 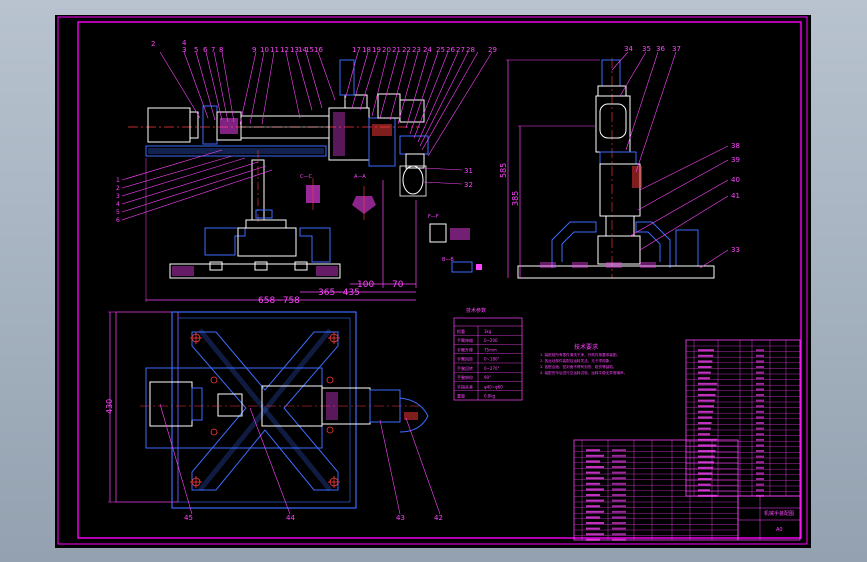 I want to click on balloon-34: 34, so click(x=628, y=49).